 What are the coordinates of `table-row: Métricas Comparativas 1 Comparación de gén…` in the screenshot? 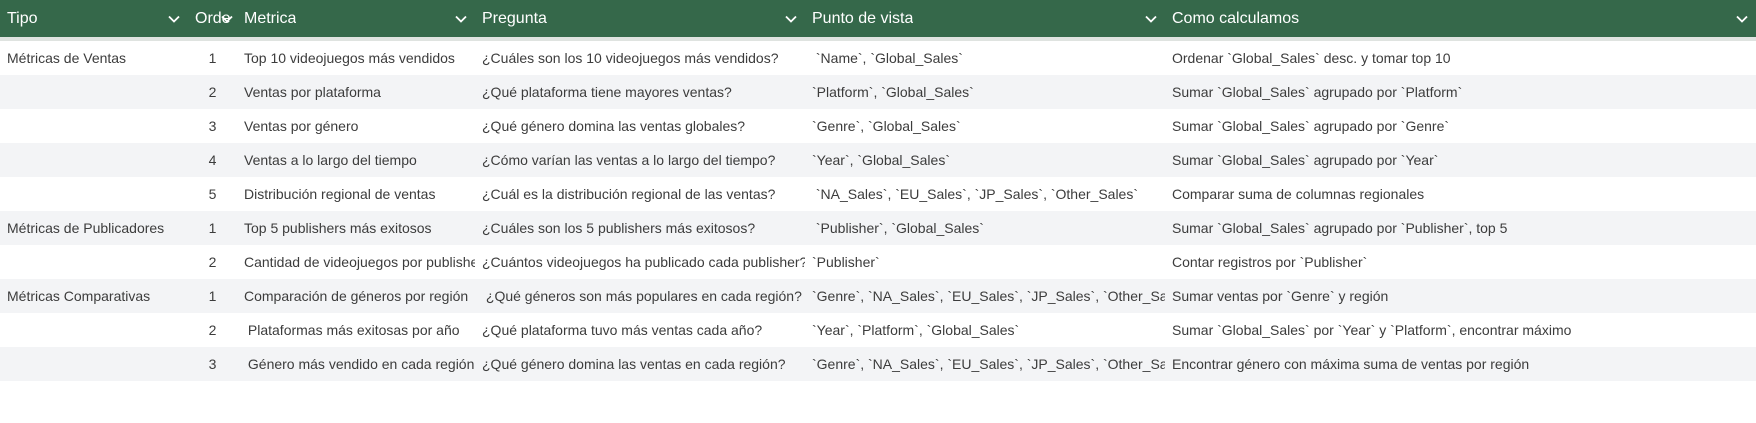 It's located at (878, 296).